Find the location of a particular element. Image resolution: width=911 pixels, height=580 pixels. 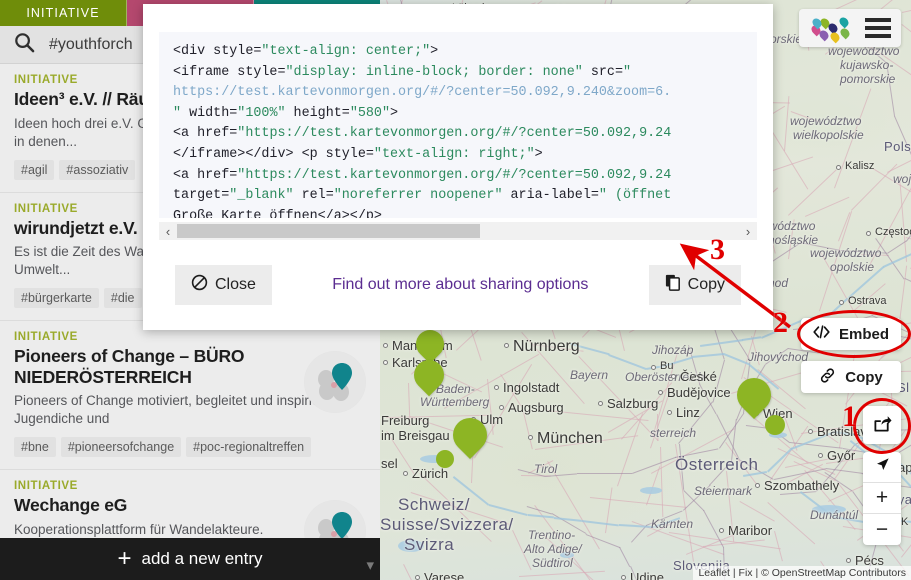

result-tag: #bürgerkarte is located at coordinates (56, 298).